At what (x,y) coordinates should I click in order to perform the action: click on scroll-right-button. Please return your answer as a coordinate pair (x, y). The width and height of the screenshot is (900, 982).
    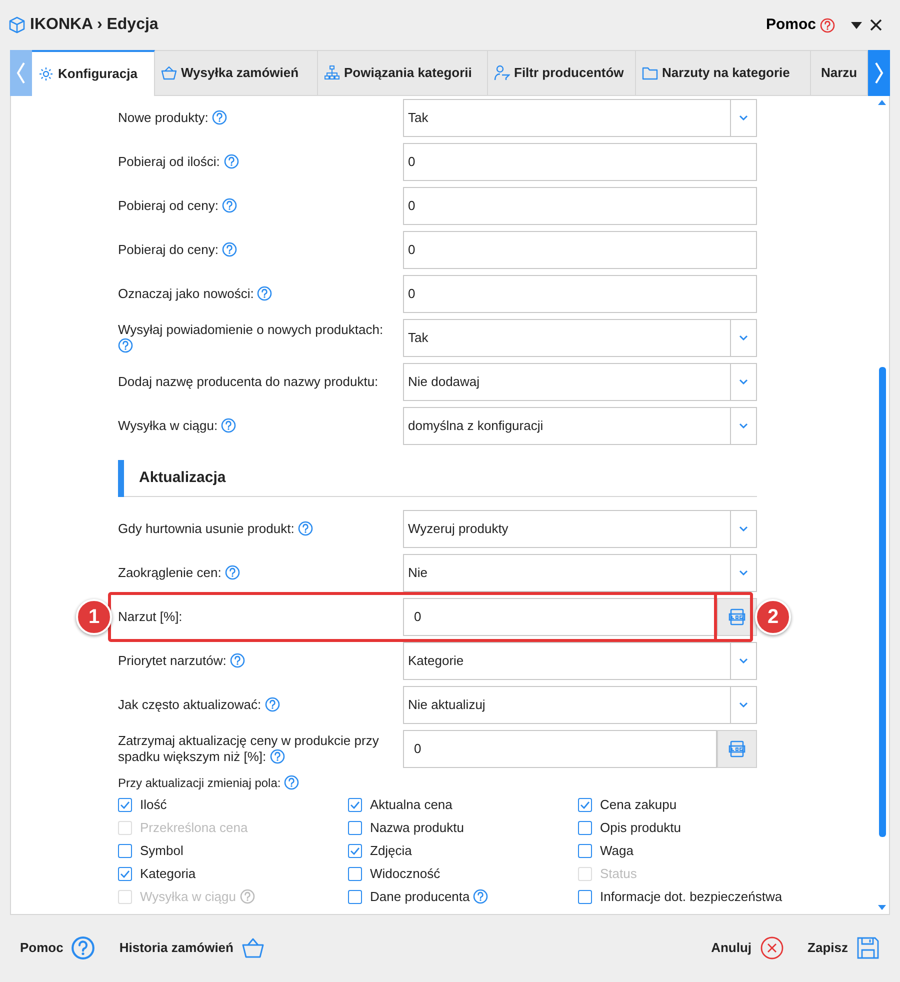
    Looking at the image, I should click on (879, 73).